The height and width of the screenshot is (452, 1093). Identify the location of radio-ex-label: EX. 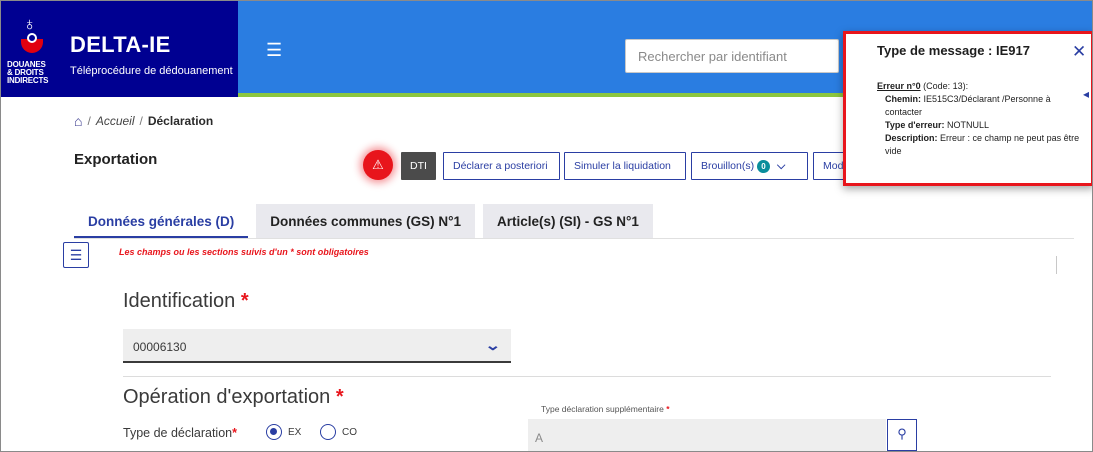
(295, 432).